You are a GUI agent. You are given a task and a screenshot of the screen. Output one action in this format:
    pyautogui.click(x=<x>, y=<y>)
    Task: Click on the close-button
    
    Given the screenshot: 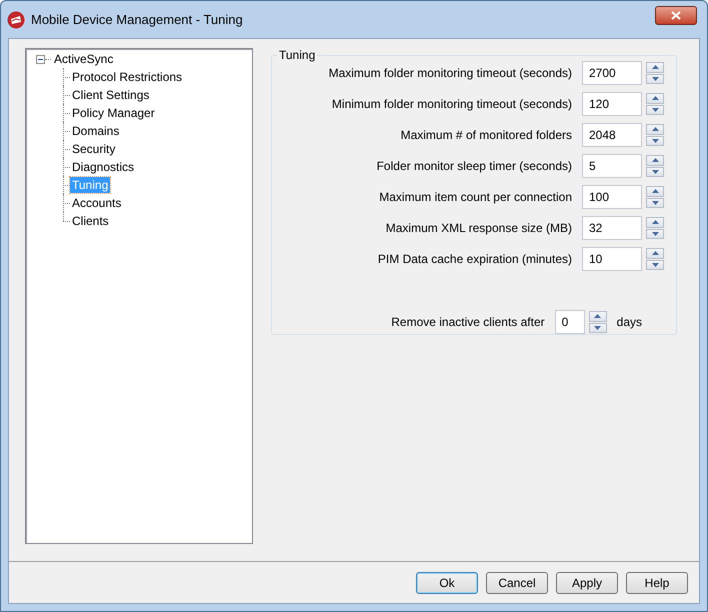 What is the action you would take?
    pyautogui.click(x=676, y=15)
    